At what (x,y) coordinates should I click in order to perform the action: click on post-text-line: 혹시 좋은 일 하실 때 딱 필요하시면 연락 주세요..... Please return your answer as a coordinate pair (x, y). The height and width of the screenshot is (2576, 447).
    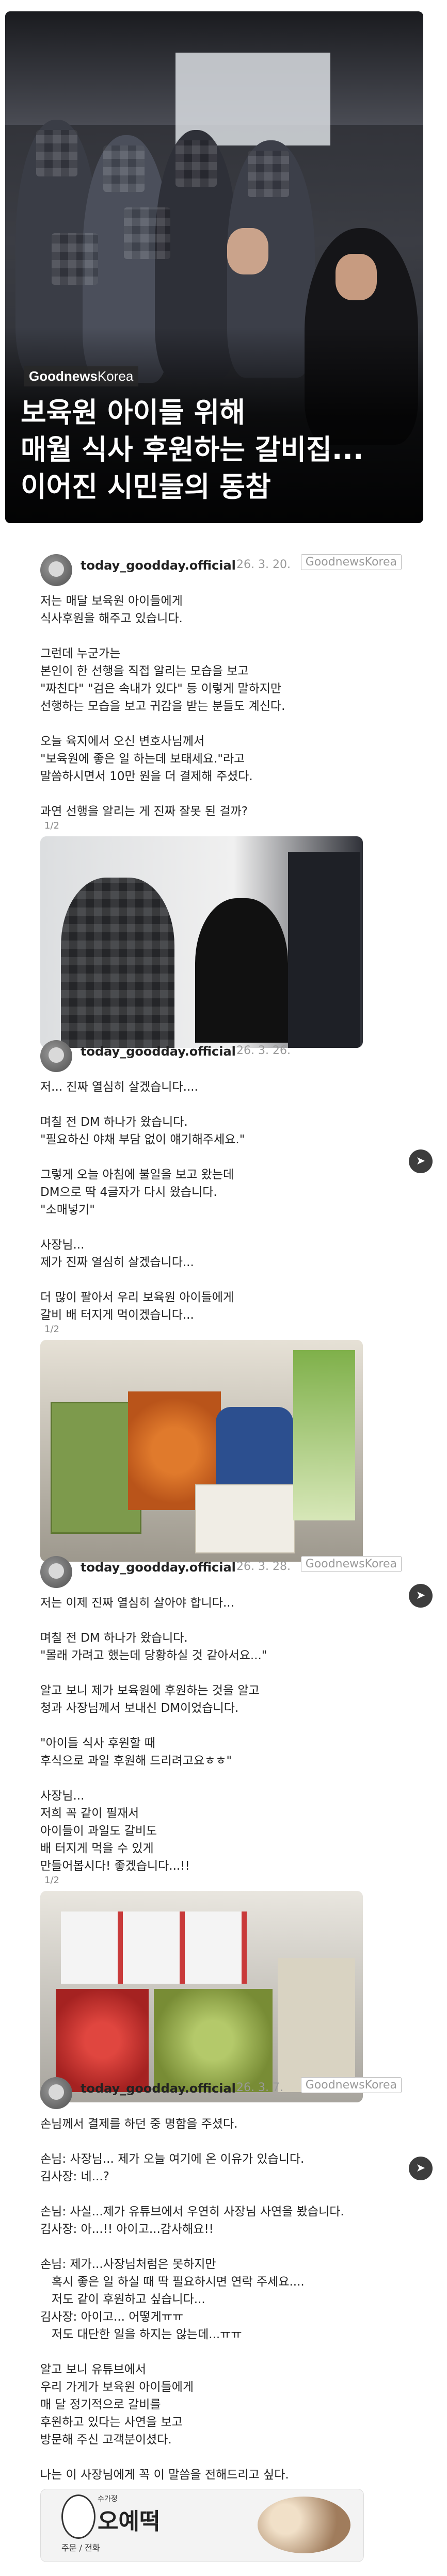
    Looking at the image, I should click on (172, 2282).